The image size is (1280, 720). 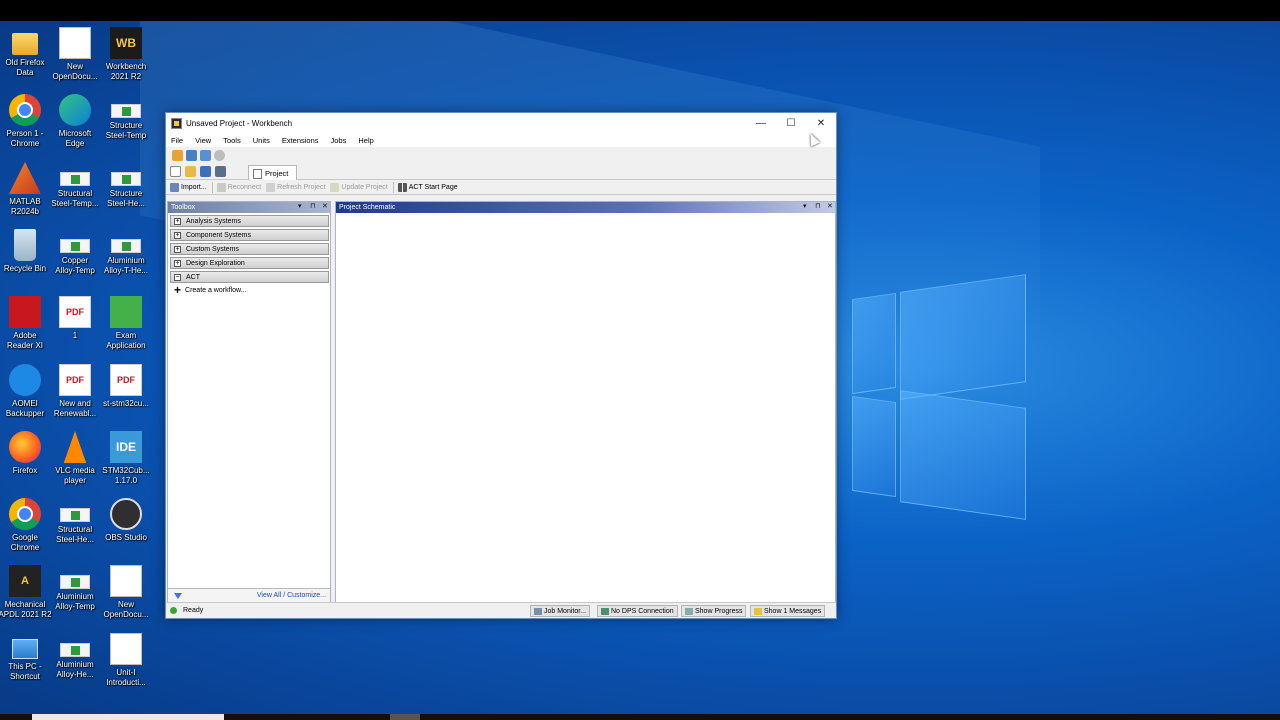 I want to click on desktop-icon-pdf-1: PDF 1, so click(x=75, y=318).